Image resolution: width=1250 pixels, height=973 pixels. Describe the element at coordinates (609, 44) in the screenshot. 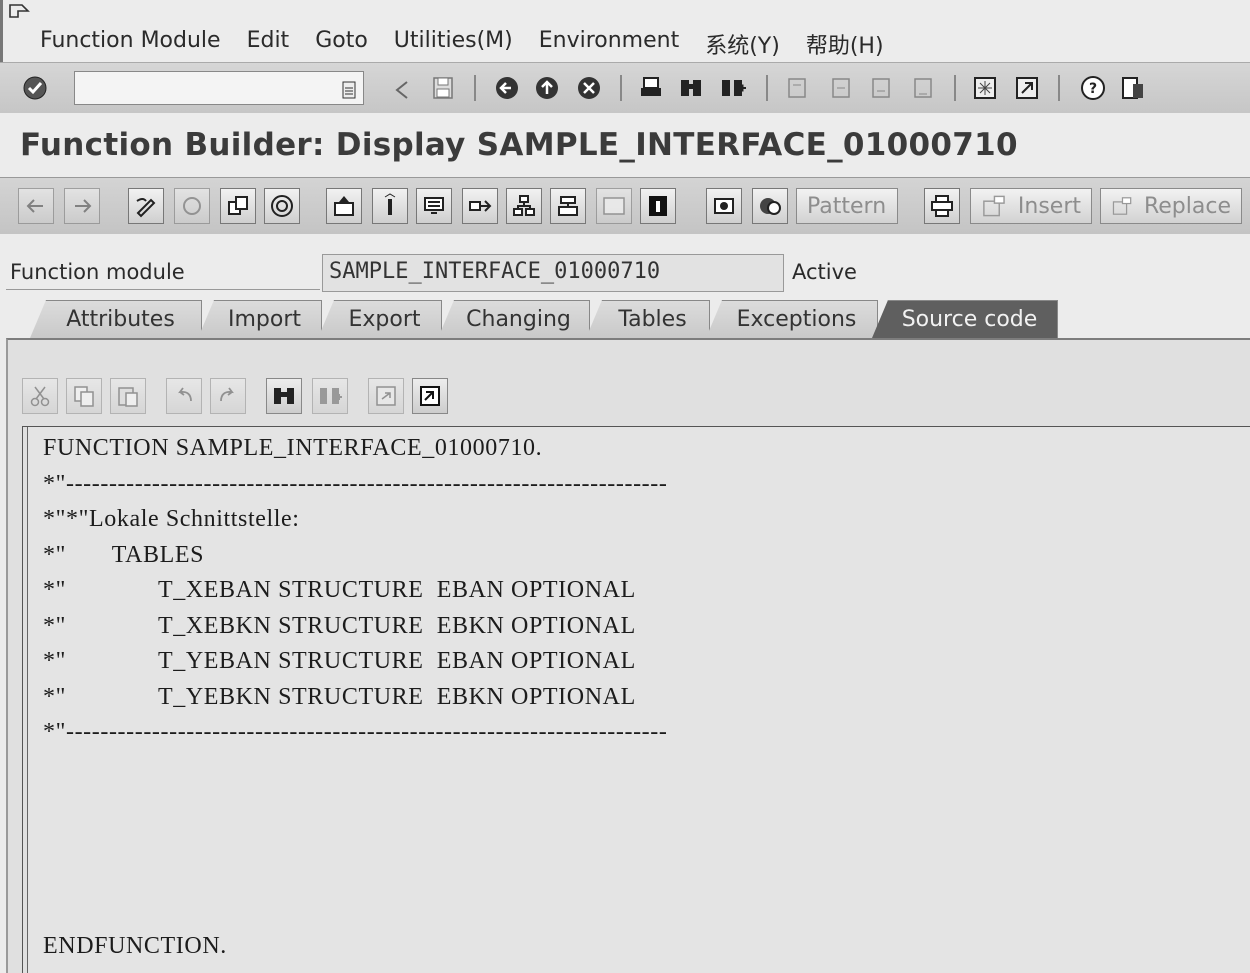

I see `menu-environment: Environment` at that location.